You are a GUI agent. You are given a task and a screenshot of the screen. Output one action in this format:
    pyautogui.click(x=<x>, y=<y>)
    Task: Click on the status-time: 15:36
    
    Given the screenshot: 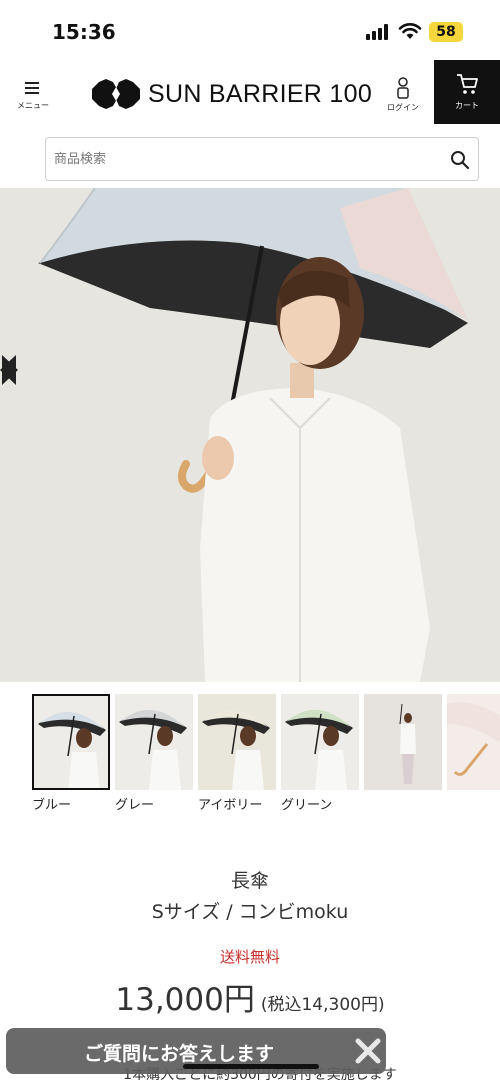 What is the action you would take?
    pyautogui.click(x=84, y=32)
    